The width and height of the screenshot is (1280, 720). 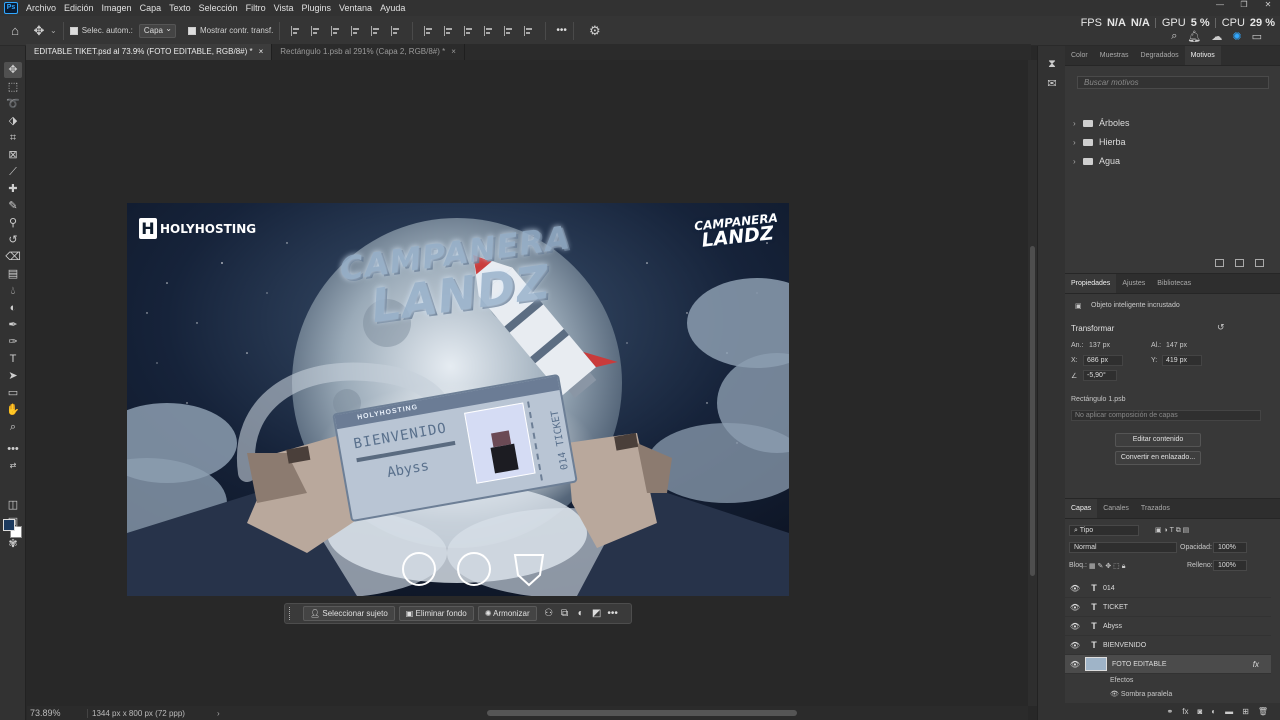 I want to click on rectangle-tool-icon: ▭, so click(x=13, y=393).